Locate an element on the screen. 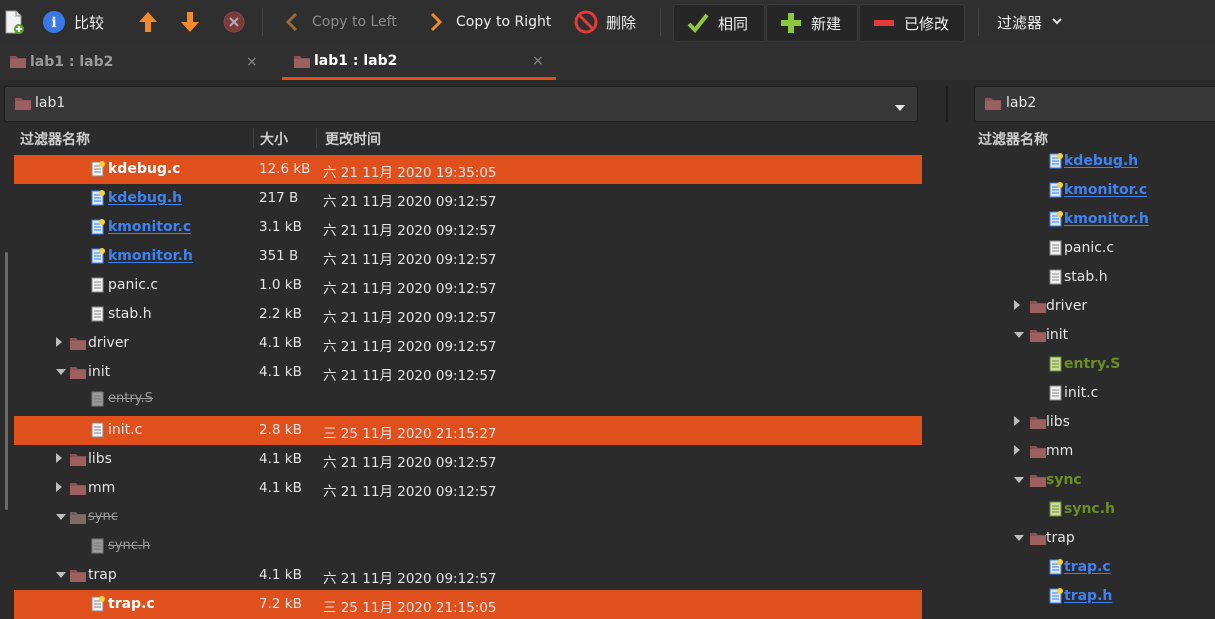 This screenshot has height=619, width=1215. column-header-name: 过滤器名称 is located at coordinates (55, 139).